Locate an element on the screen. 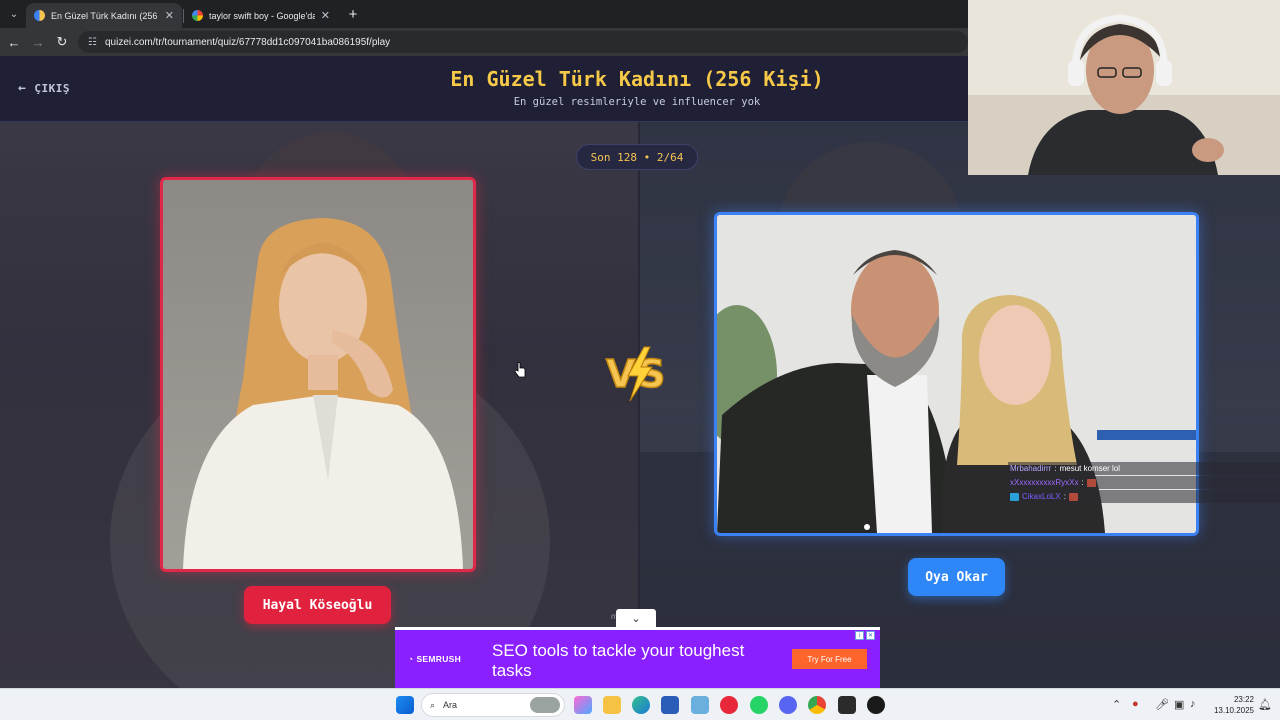 The image size is (1280, 720). tab-title: En Güzel Türk Kadını (256 Kişi) is located at coordinates (105, 15).